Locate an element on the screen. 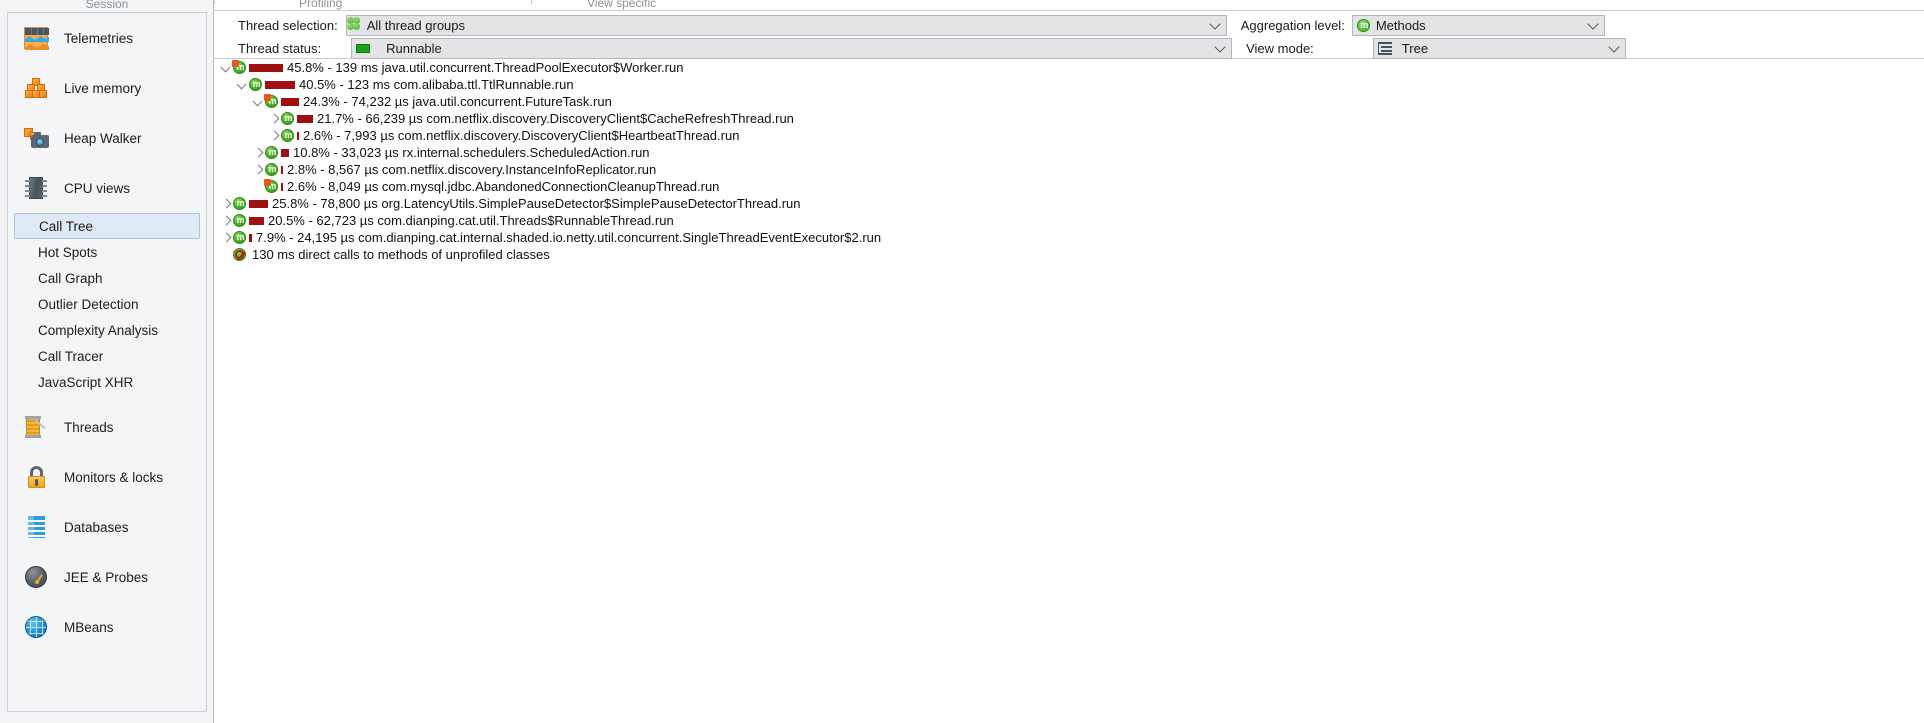  thread-selection-value: All thread groups is located at coordinates (416, 25).